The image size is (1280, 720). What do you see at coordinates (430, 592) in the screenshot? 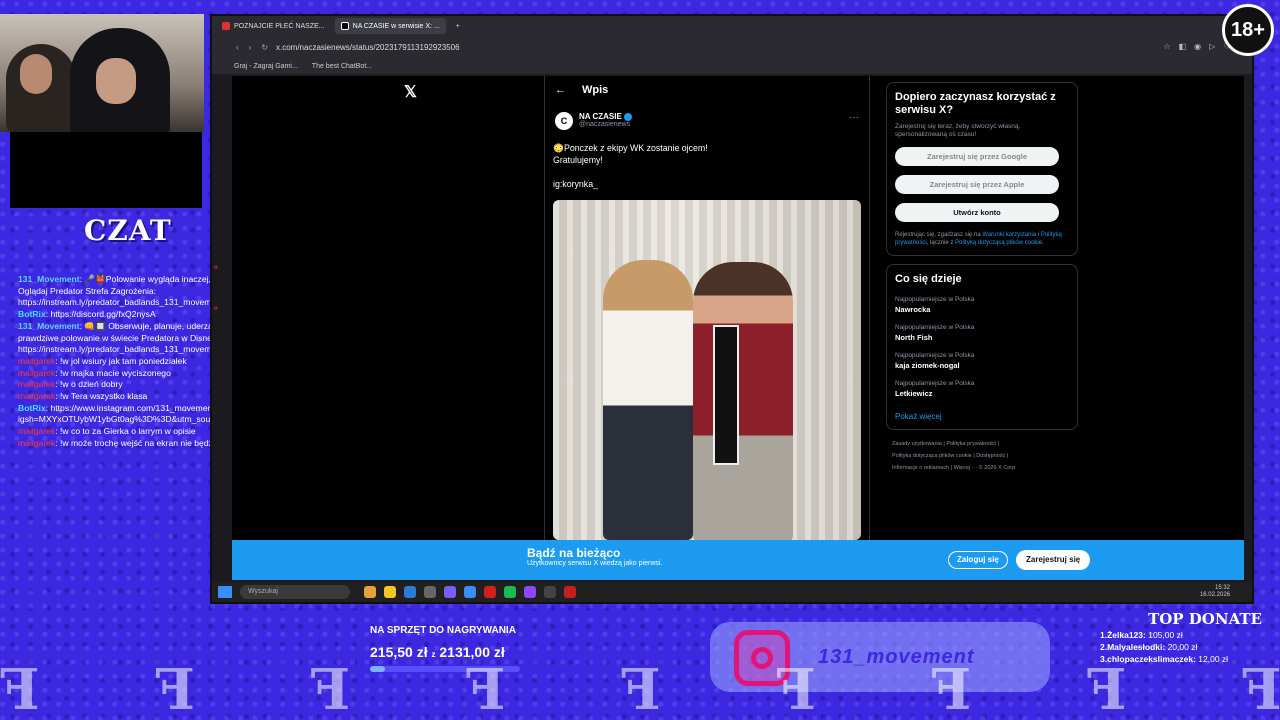
I see `store-icon` at bounding box center [430, 592].